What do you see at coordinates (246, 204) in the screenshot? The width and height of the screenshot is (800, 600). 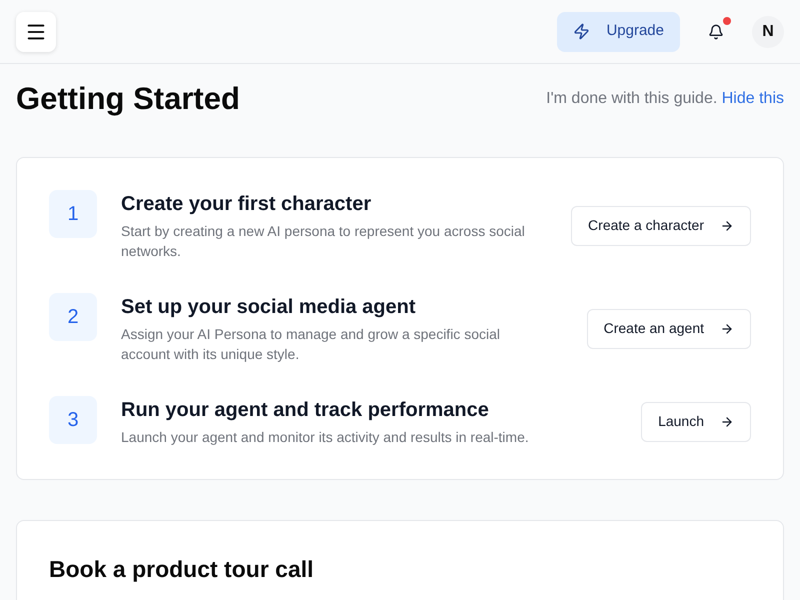 I see `step-title: Create your first character` at bounding box center [246, 204].